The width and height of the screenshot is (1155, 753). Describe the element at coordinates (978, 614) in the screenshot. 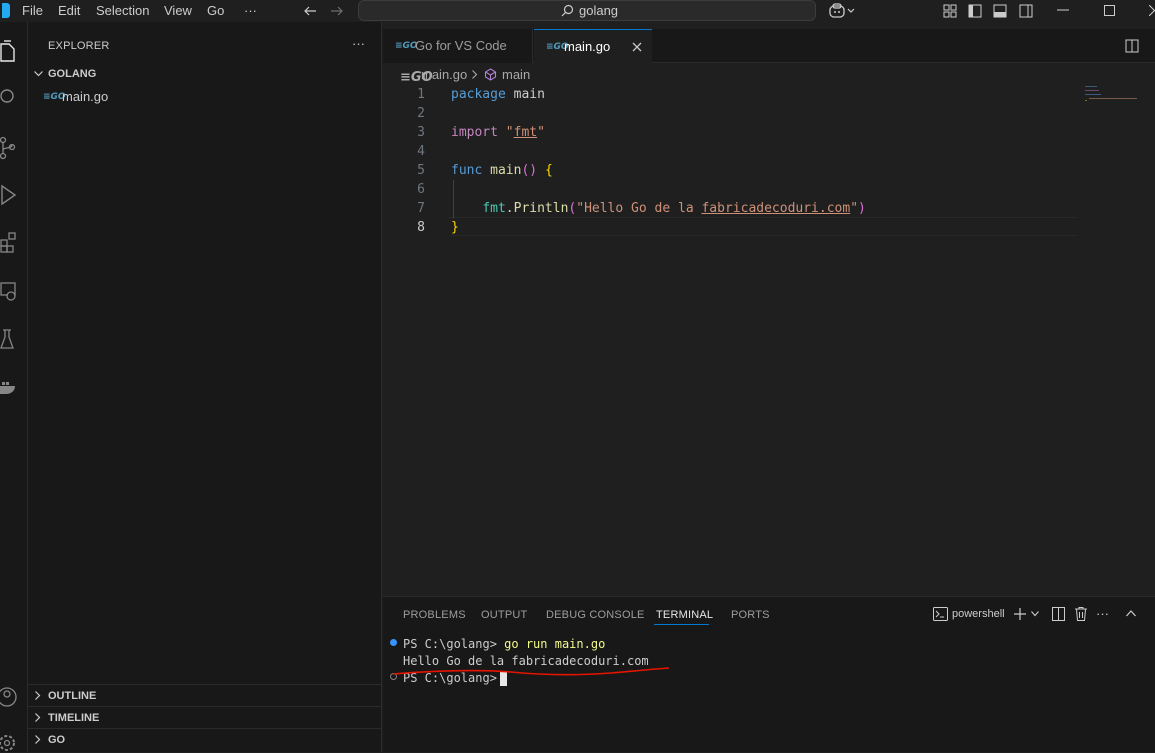

I see `terminal-shell-name: powershell` at that location.